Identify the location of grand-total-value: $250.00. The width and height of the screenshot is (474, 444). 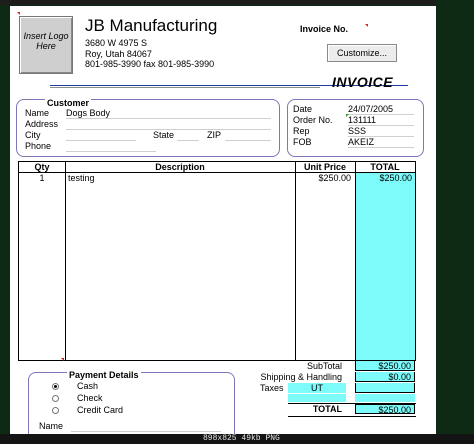
(385, 409).